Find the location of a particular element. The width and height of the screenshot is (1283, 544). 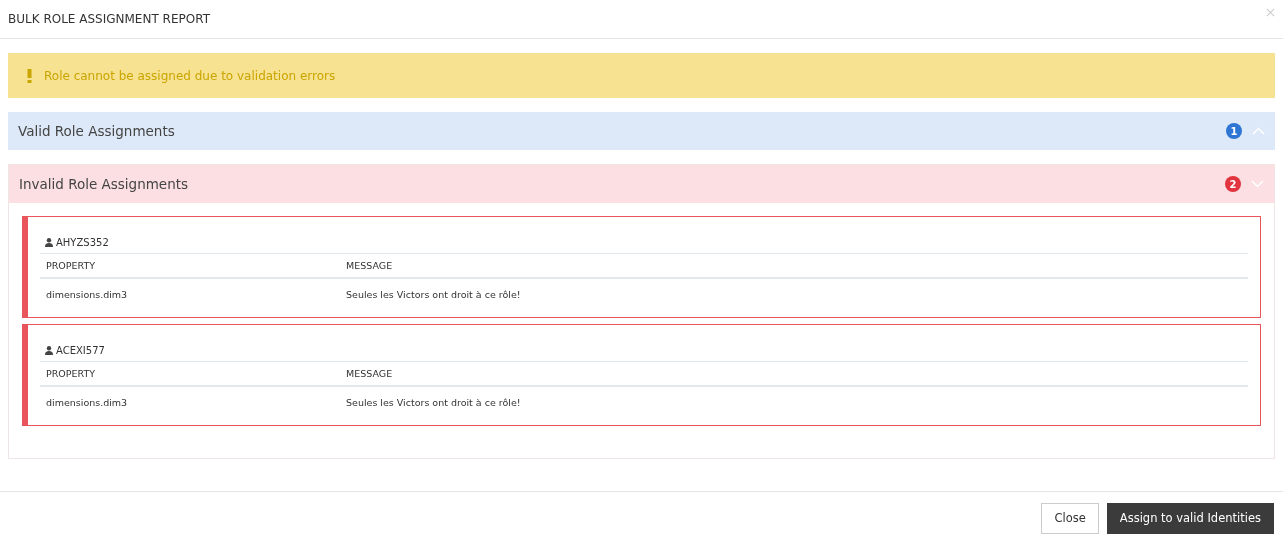

panel-header: Invalid Role Assignments 2 is located at coordinates (641, 184).